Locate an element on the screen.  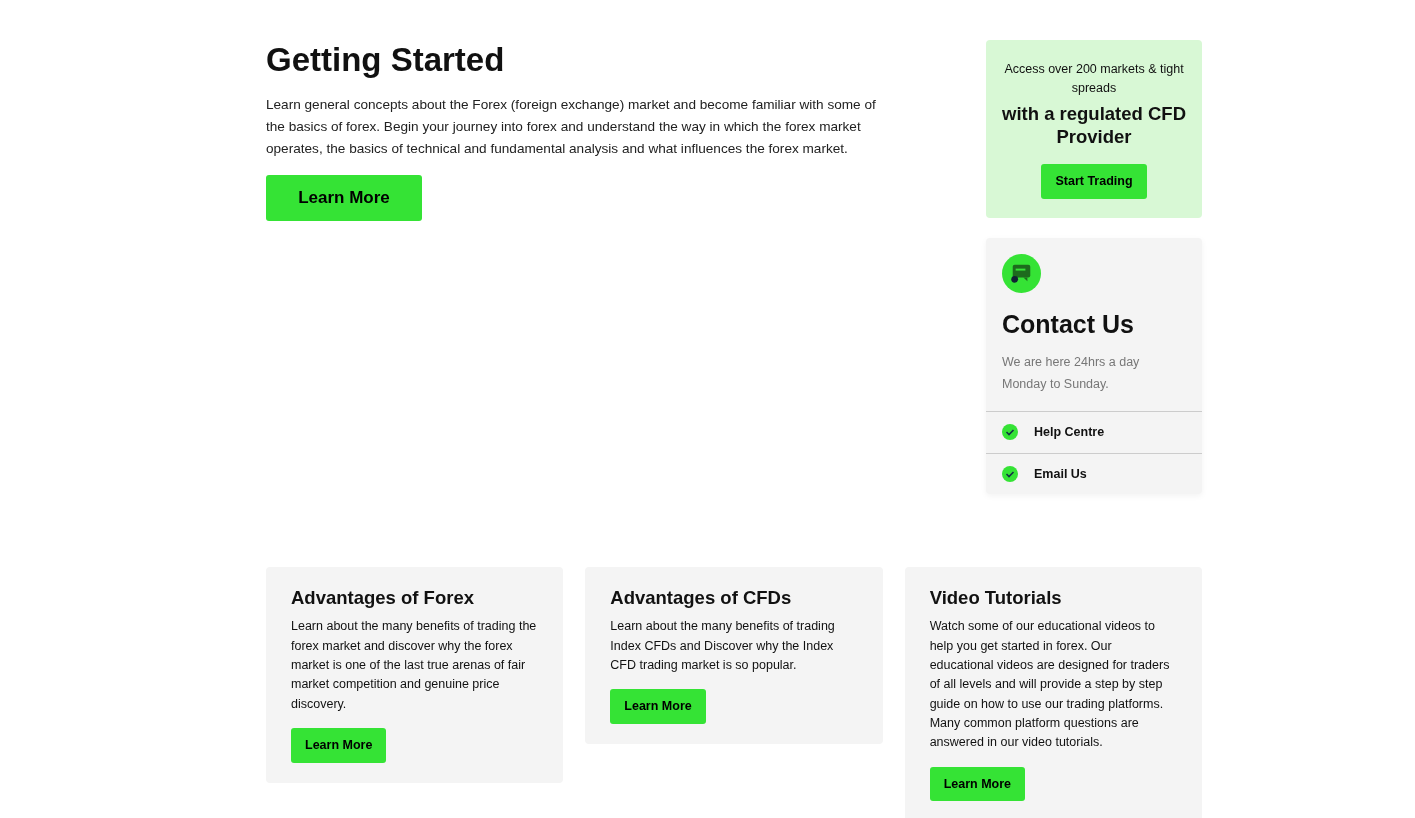
card-title: Advantages of Forex is located at coordinates (383, 598).